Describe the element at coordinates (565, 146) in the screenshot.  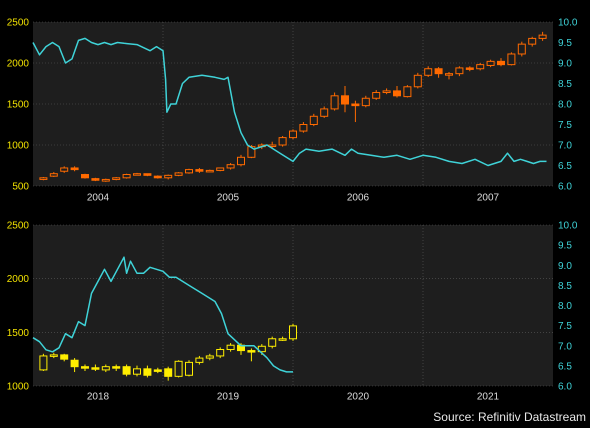
I see `right-axis-tick-label: 7.0` at that location.